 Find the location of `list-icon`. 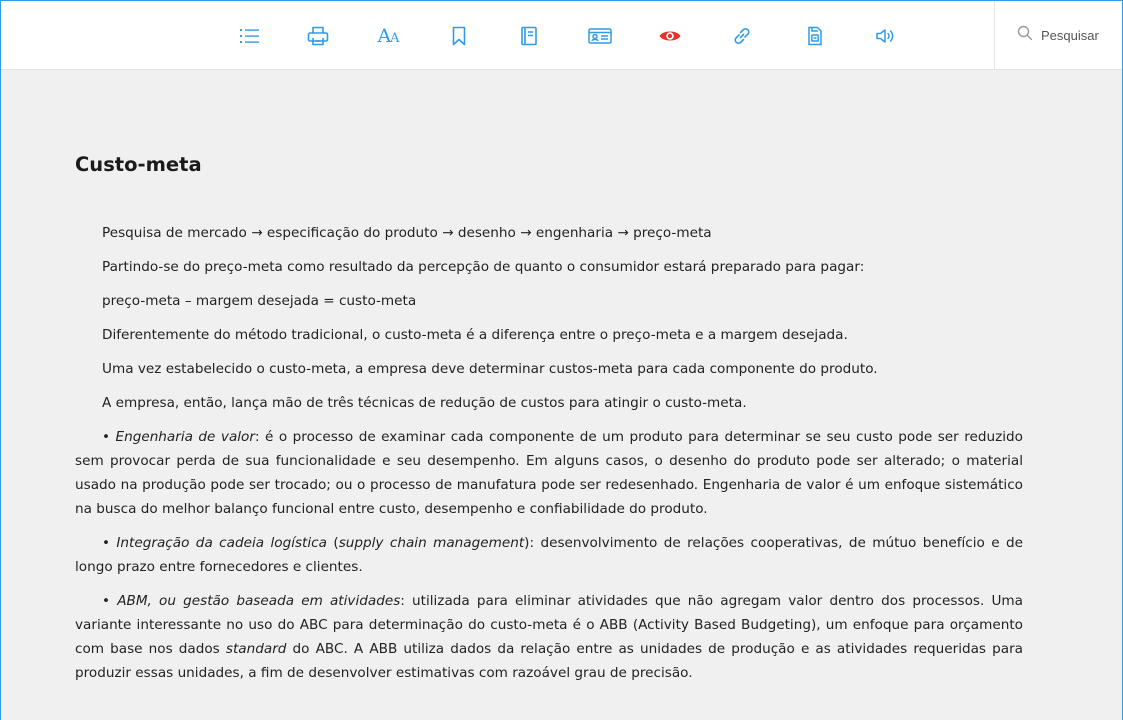

list-icon is located at coordinates (250, 36).